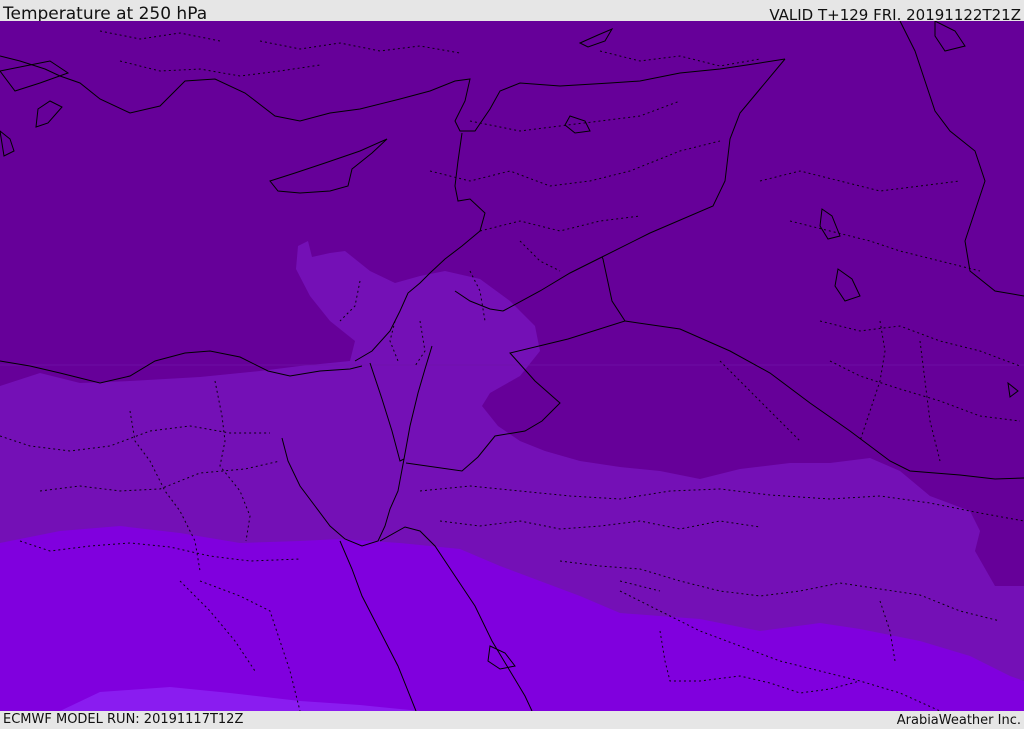  What do you see at coordinates (123, 719) in the screenshot?
I see `model-run-label: ECMWF MODEL RUN: 20191117T12Z` at bounding box center [123, 719].